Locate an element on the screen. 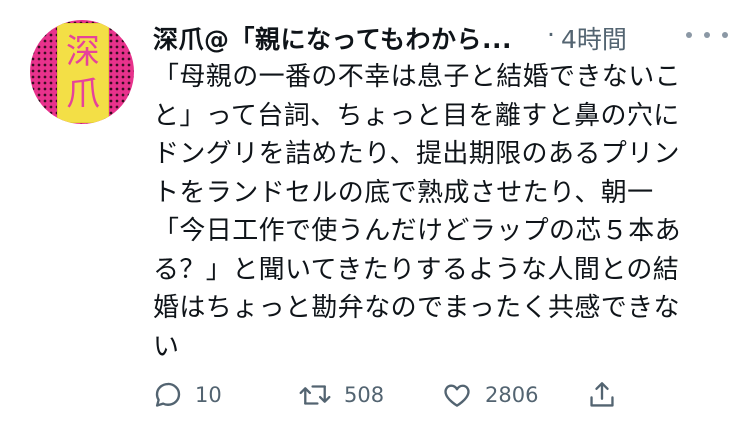 The width and height of the screenshot is (750, 437). avatar-glyph-bottom: 爪 is located at coordinates (83, 94).